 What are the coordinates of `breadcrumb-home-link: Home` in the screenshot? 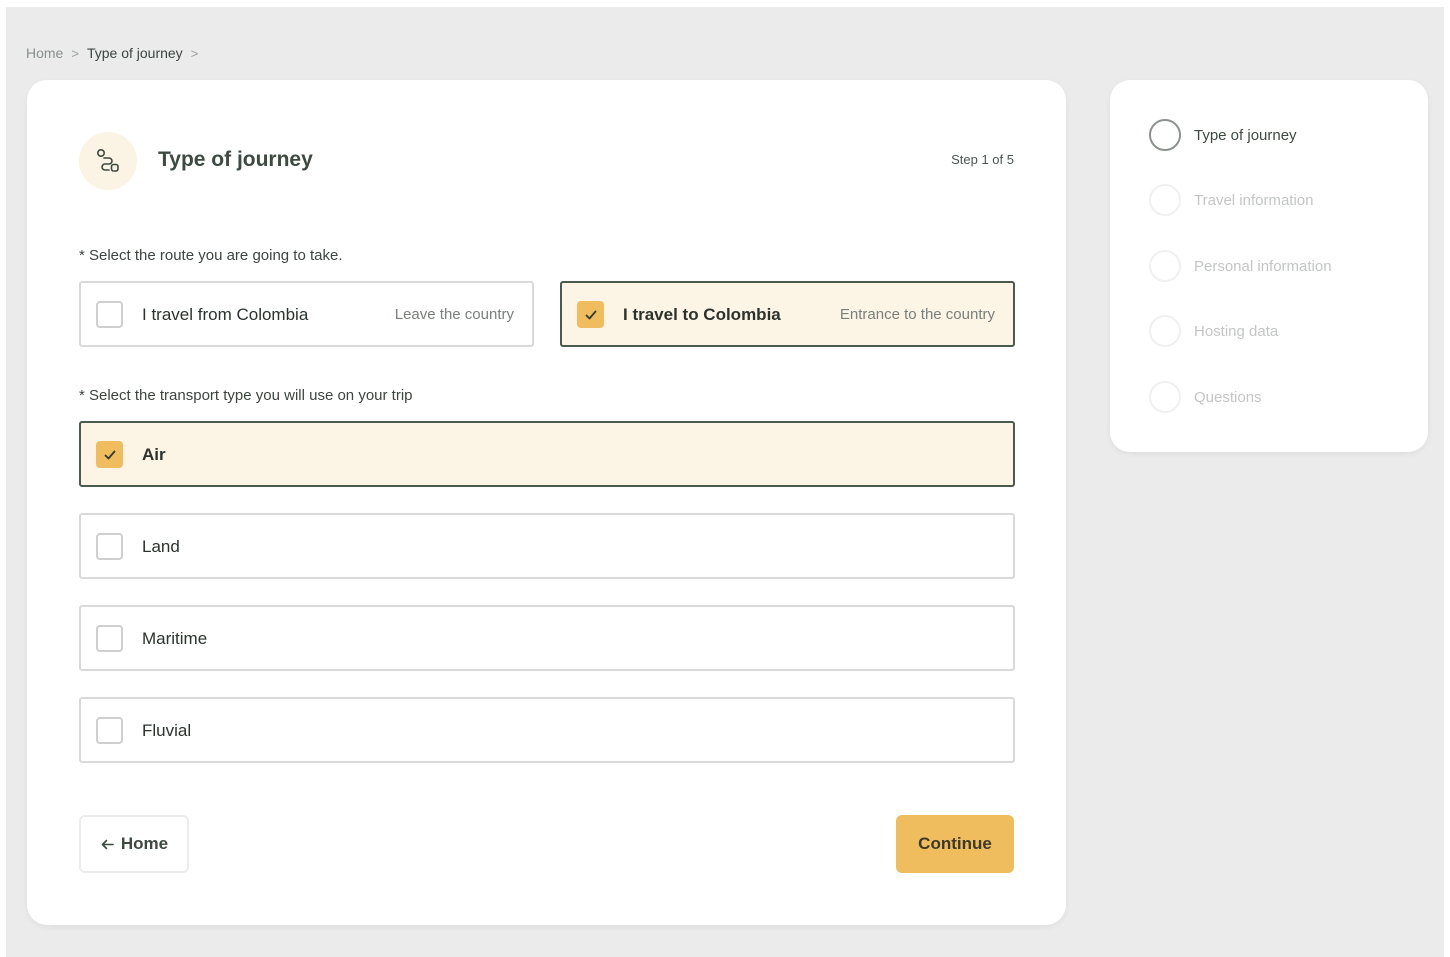 It's located at (44, 53).